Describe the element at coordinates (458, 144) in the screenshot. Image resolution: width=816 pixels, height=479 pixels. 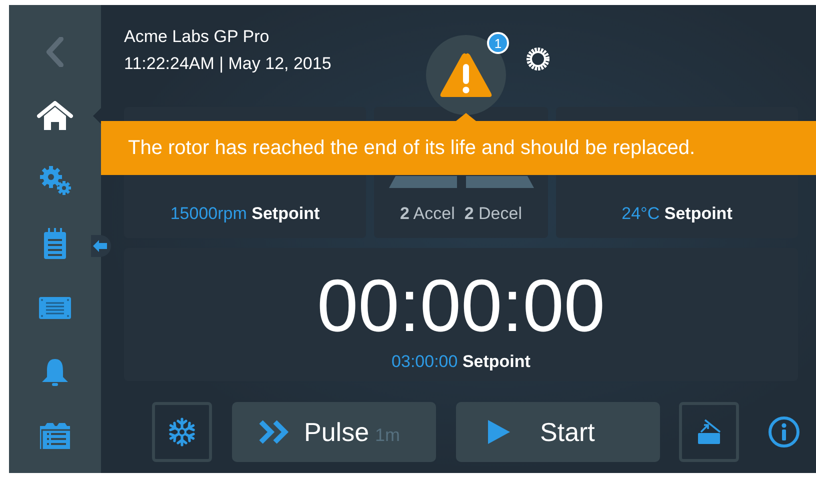
I see `alert-toast: The rotor has reached the end of its life and should be replaced.` at that location.